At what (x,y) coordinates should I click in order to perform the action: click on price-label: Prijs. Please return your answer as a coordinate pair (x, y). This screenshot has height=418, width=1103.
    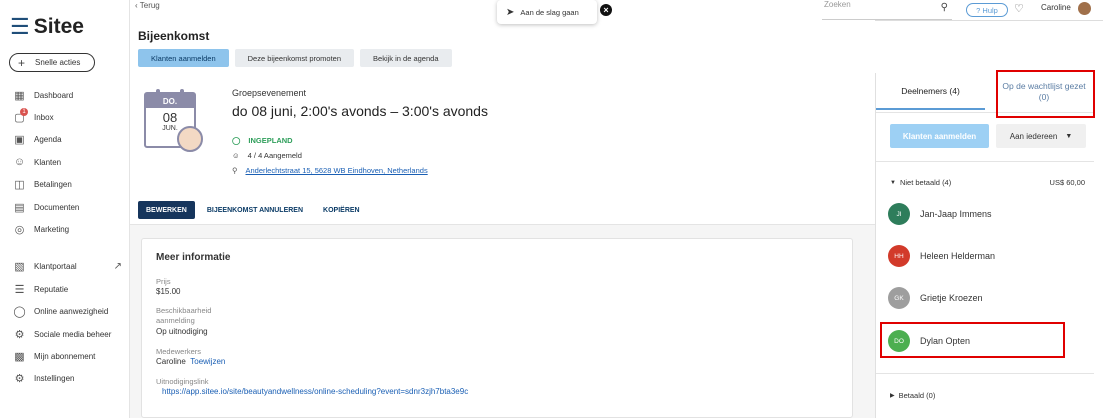
    Looking at the image, I should click on (163, 281).